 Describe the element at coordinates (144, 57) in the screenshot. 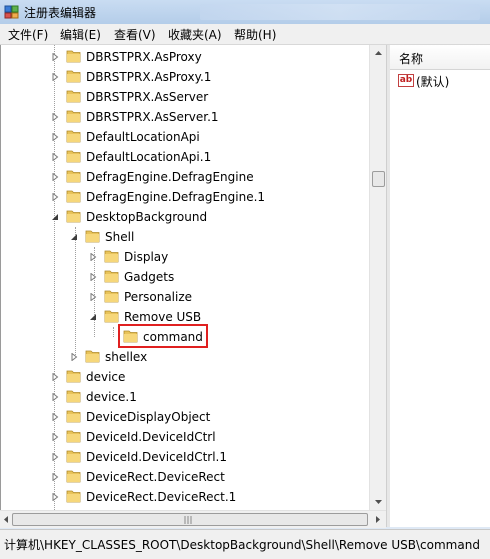

I see `tree-node-label: DBRSTPRX.AsProxy` at that location.